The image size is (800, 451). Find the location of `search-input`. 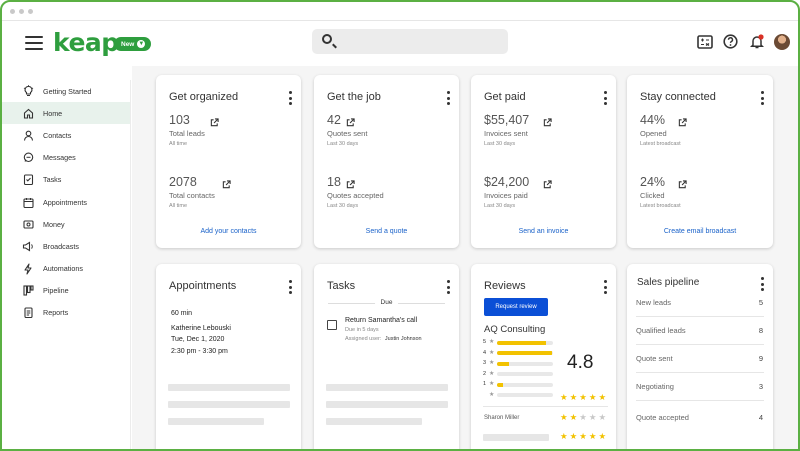

search-input is located at coordinates (410, 41).